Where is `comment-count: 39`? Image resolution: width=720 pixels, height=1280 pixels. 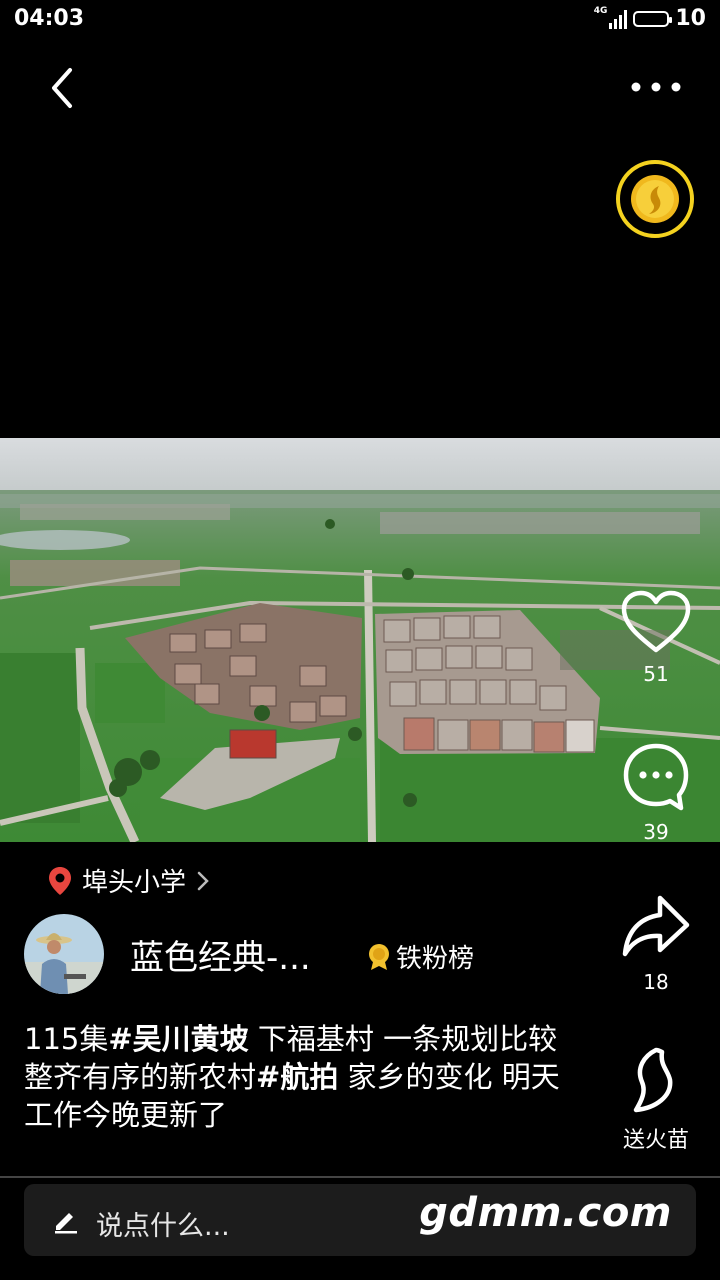 comment-count: 39 is located at coordinates (656, 832).